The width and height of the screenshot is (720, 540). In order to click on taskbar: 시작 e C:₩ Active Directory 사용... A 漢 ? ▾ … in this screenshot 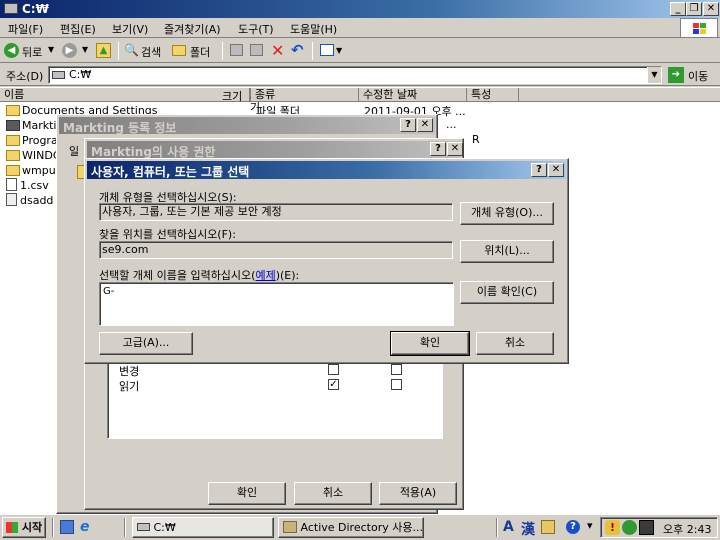, I will do `click(360, 527)`.